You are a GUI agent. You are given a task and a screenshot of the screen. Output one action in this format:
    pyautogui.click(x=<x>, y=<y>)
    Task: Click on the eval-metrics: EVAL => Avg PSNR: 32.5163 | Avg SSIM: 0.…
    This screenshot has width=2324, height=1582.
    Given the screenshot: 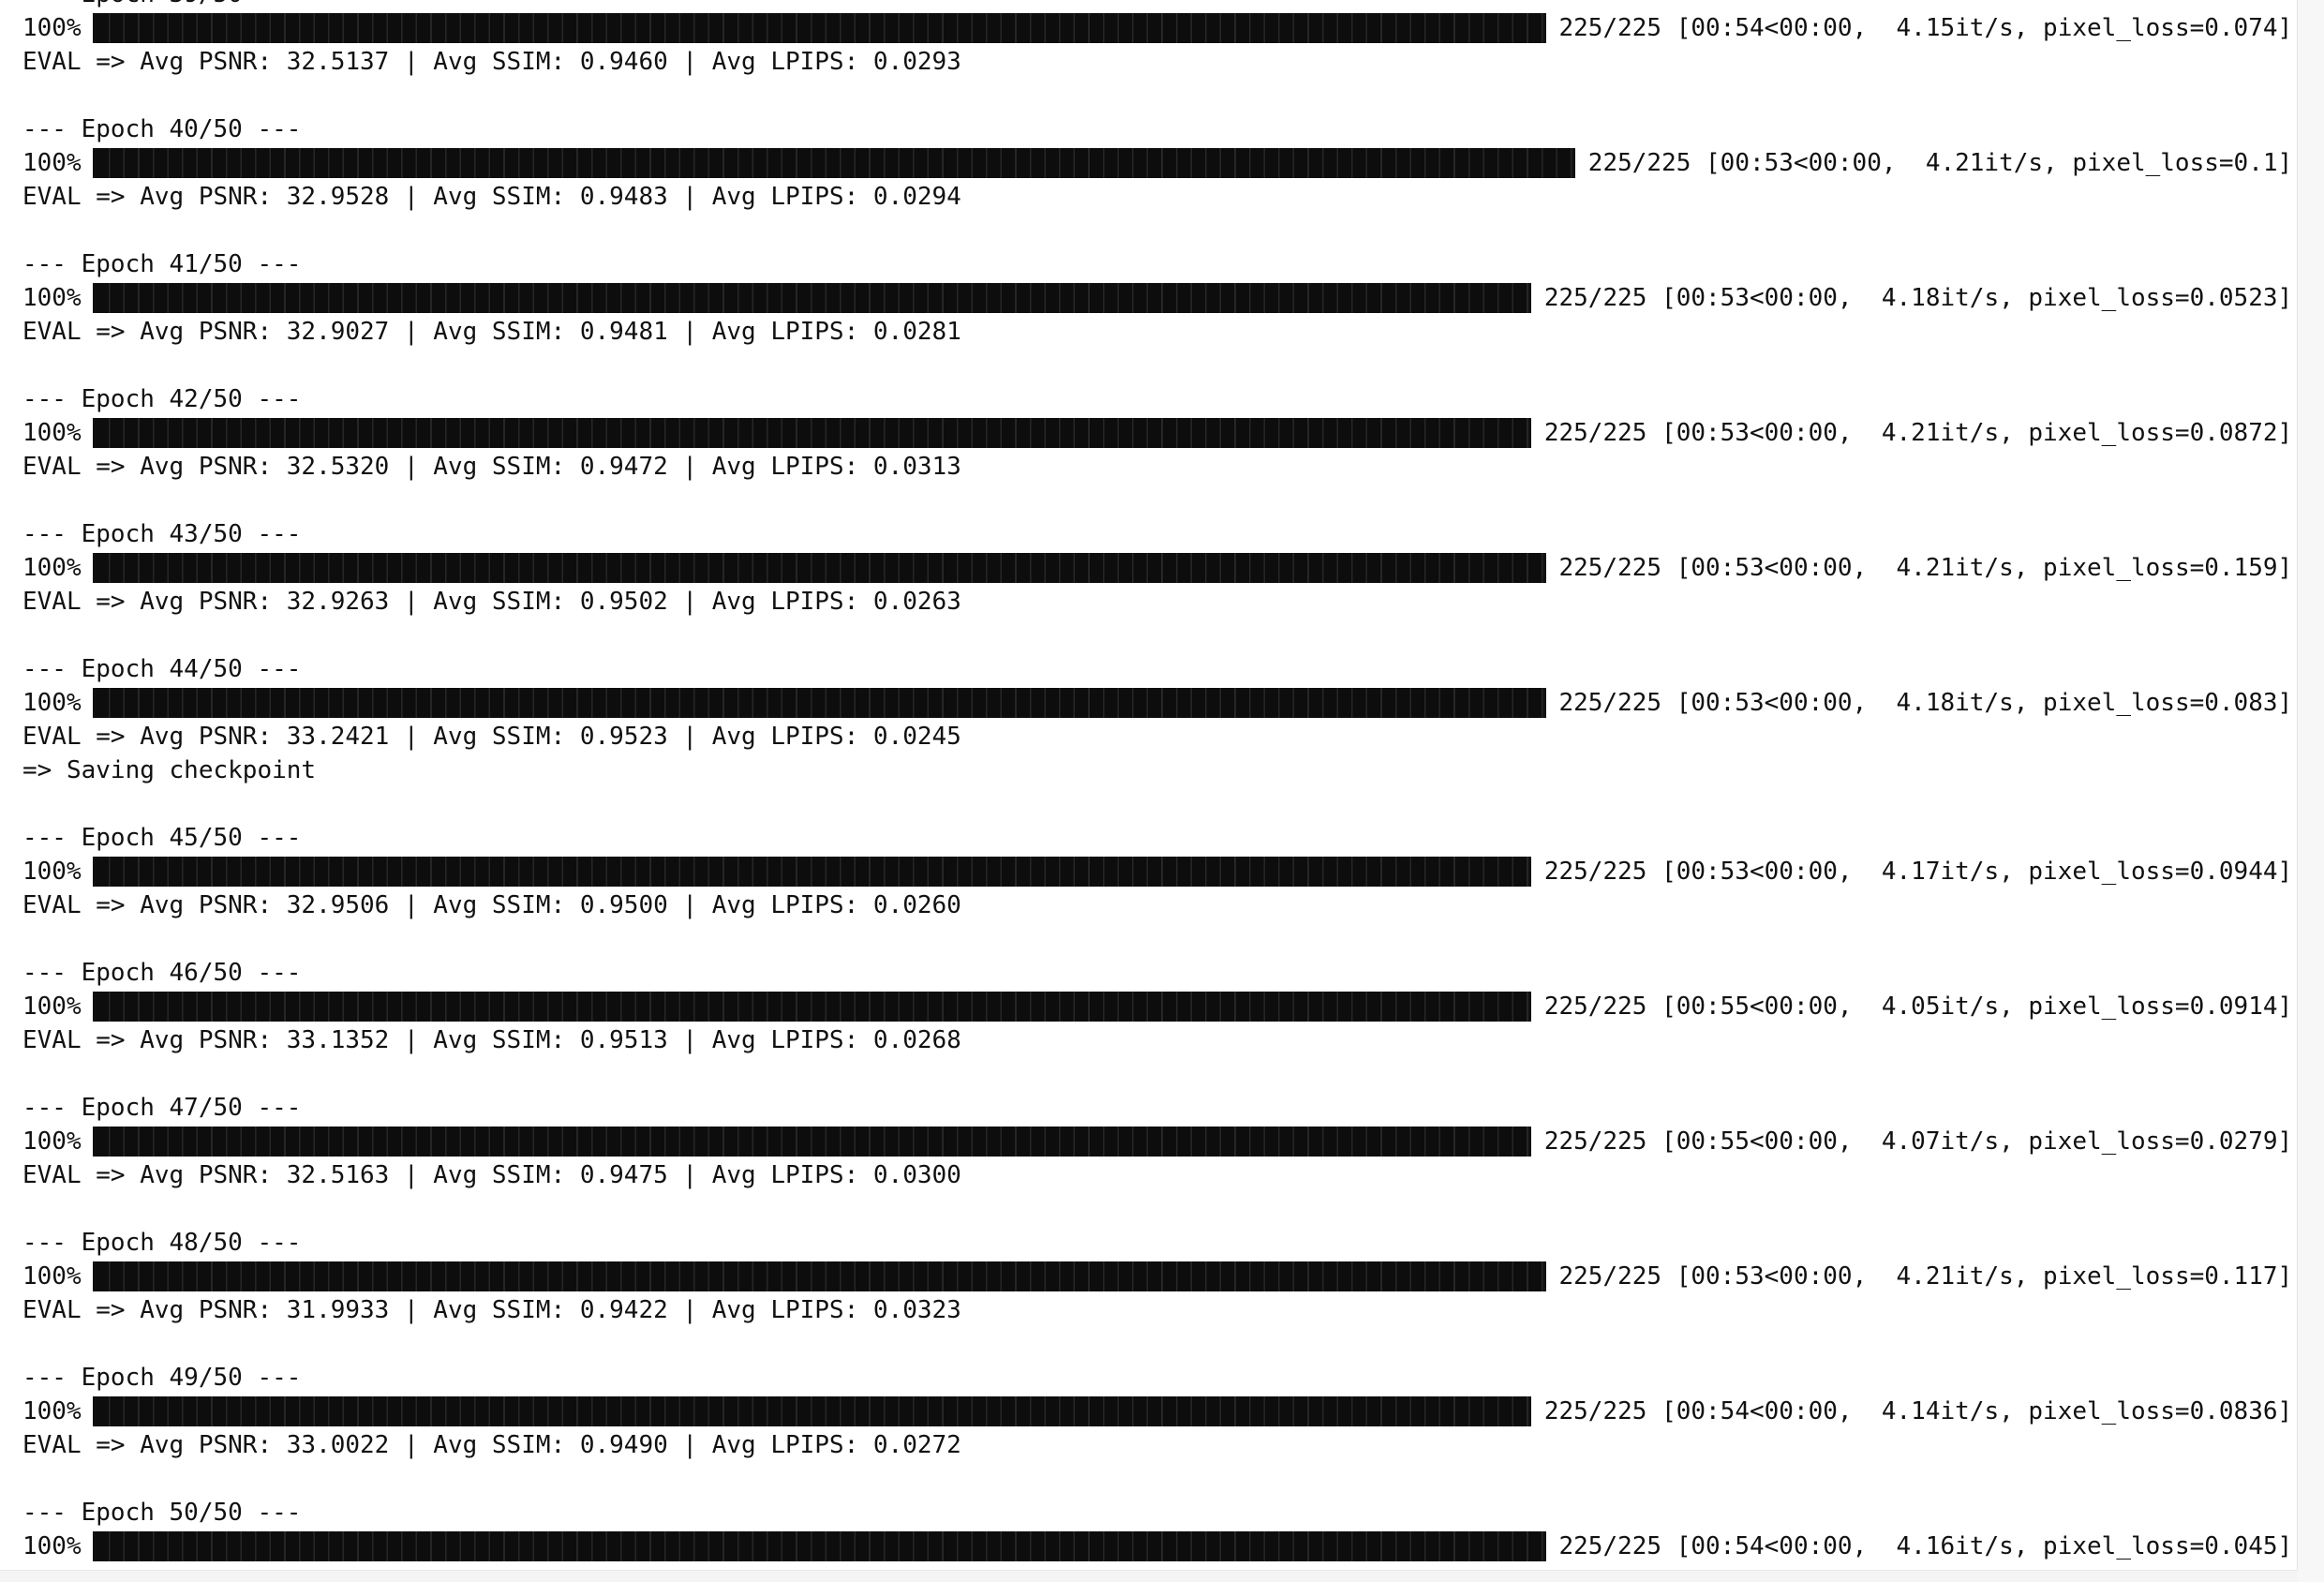 What is the action you would take?
    pyautogui.click(x=492, y=1175)
    